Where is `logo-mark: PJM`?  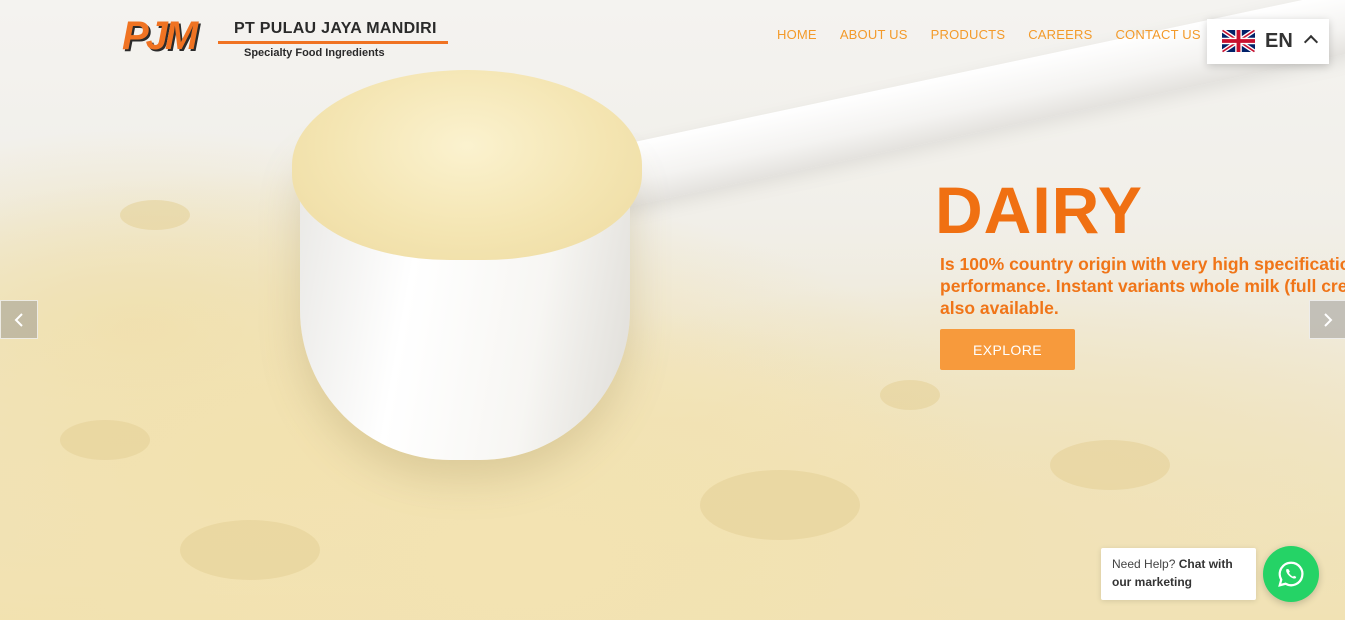
logo-mark: PJM is located at coordinates (160, 36).